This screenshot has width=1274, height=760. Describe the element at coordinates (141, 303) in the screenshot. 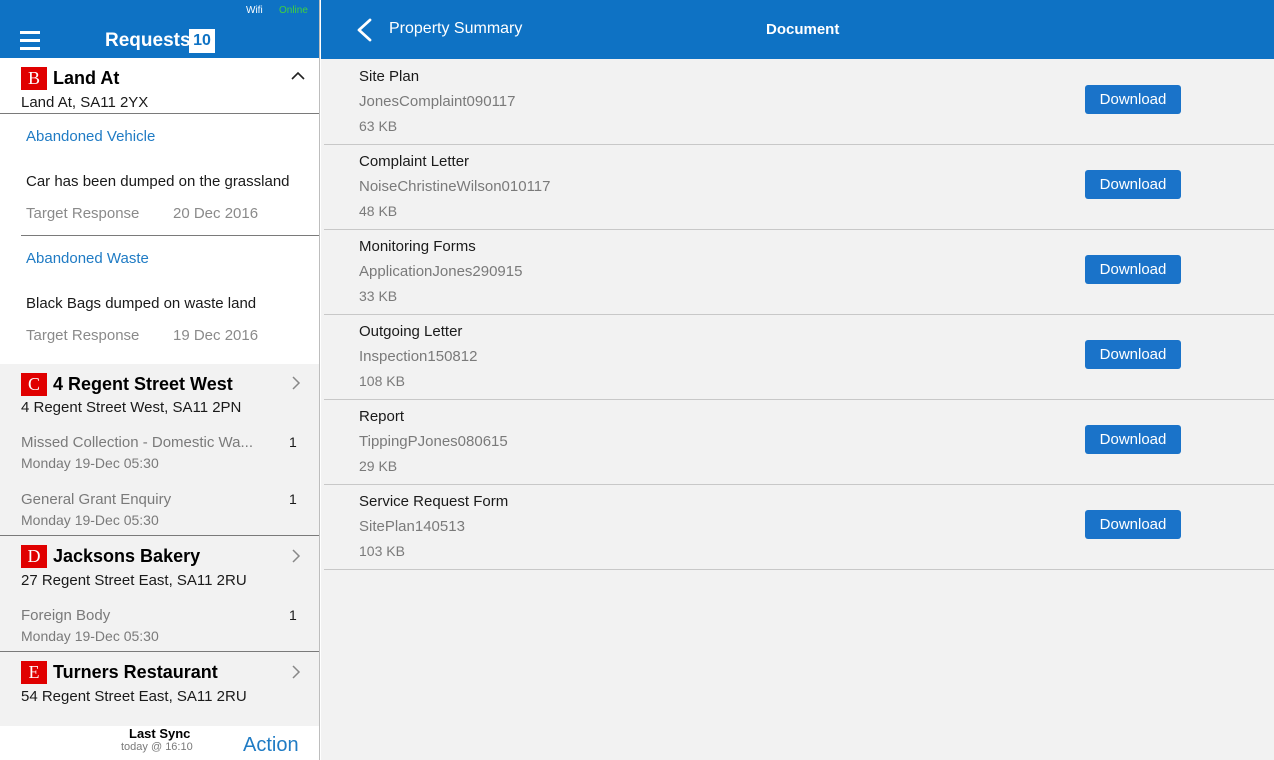

I see `request-description: Black Bags dumped on waste land` at that location.